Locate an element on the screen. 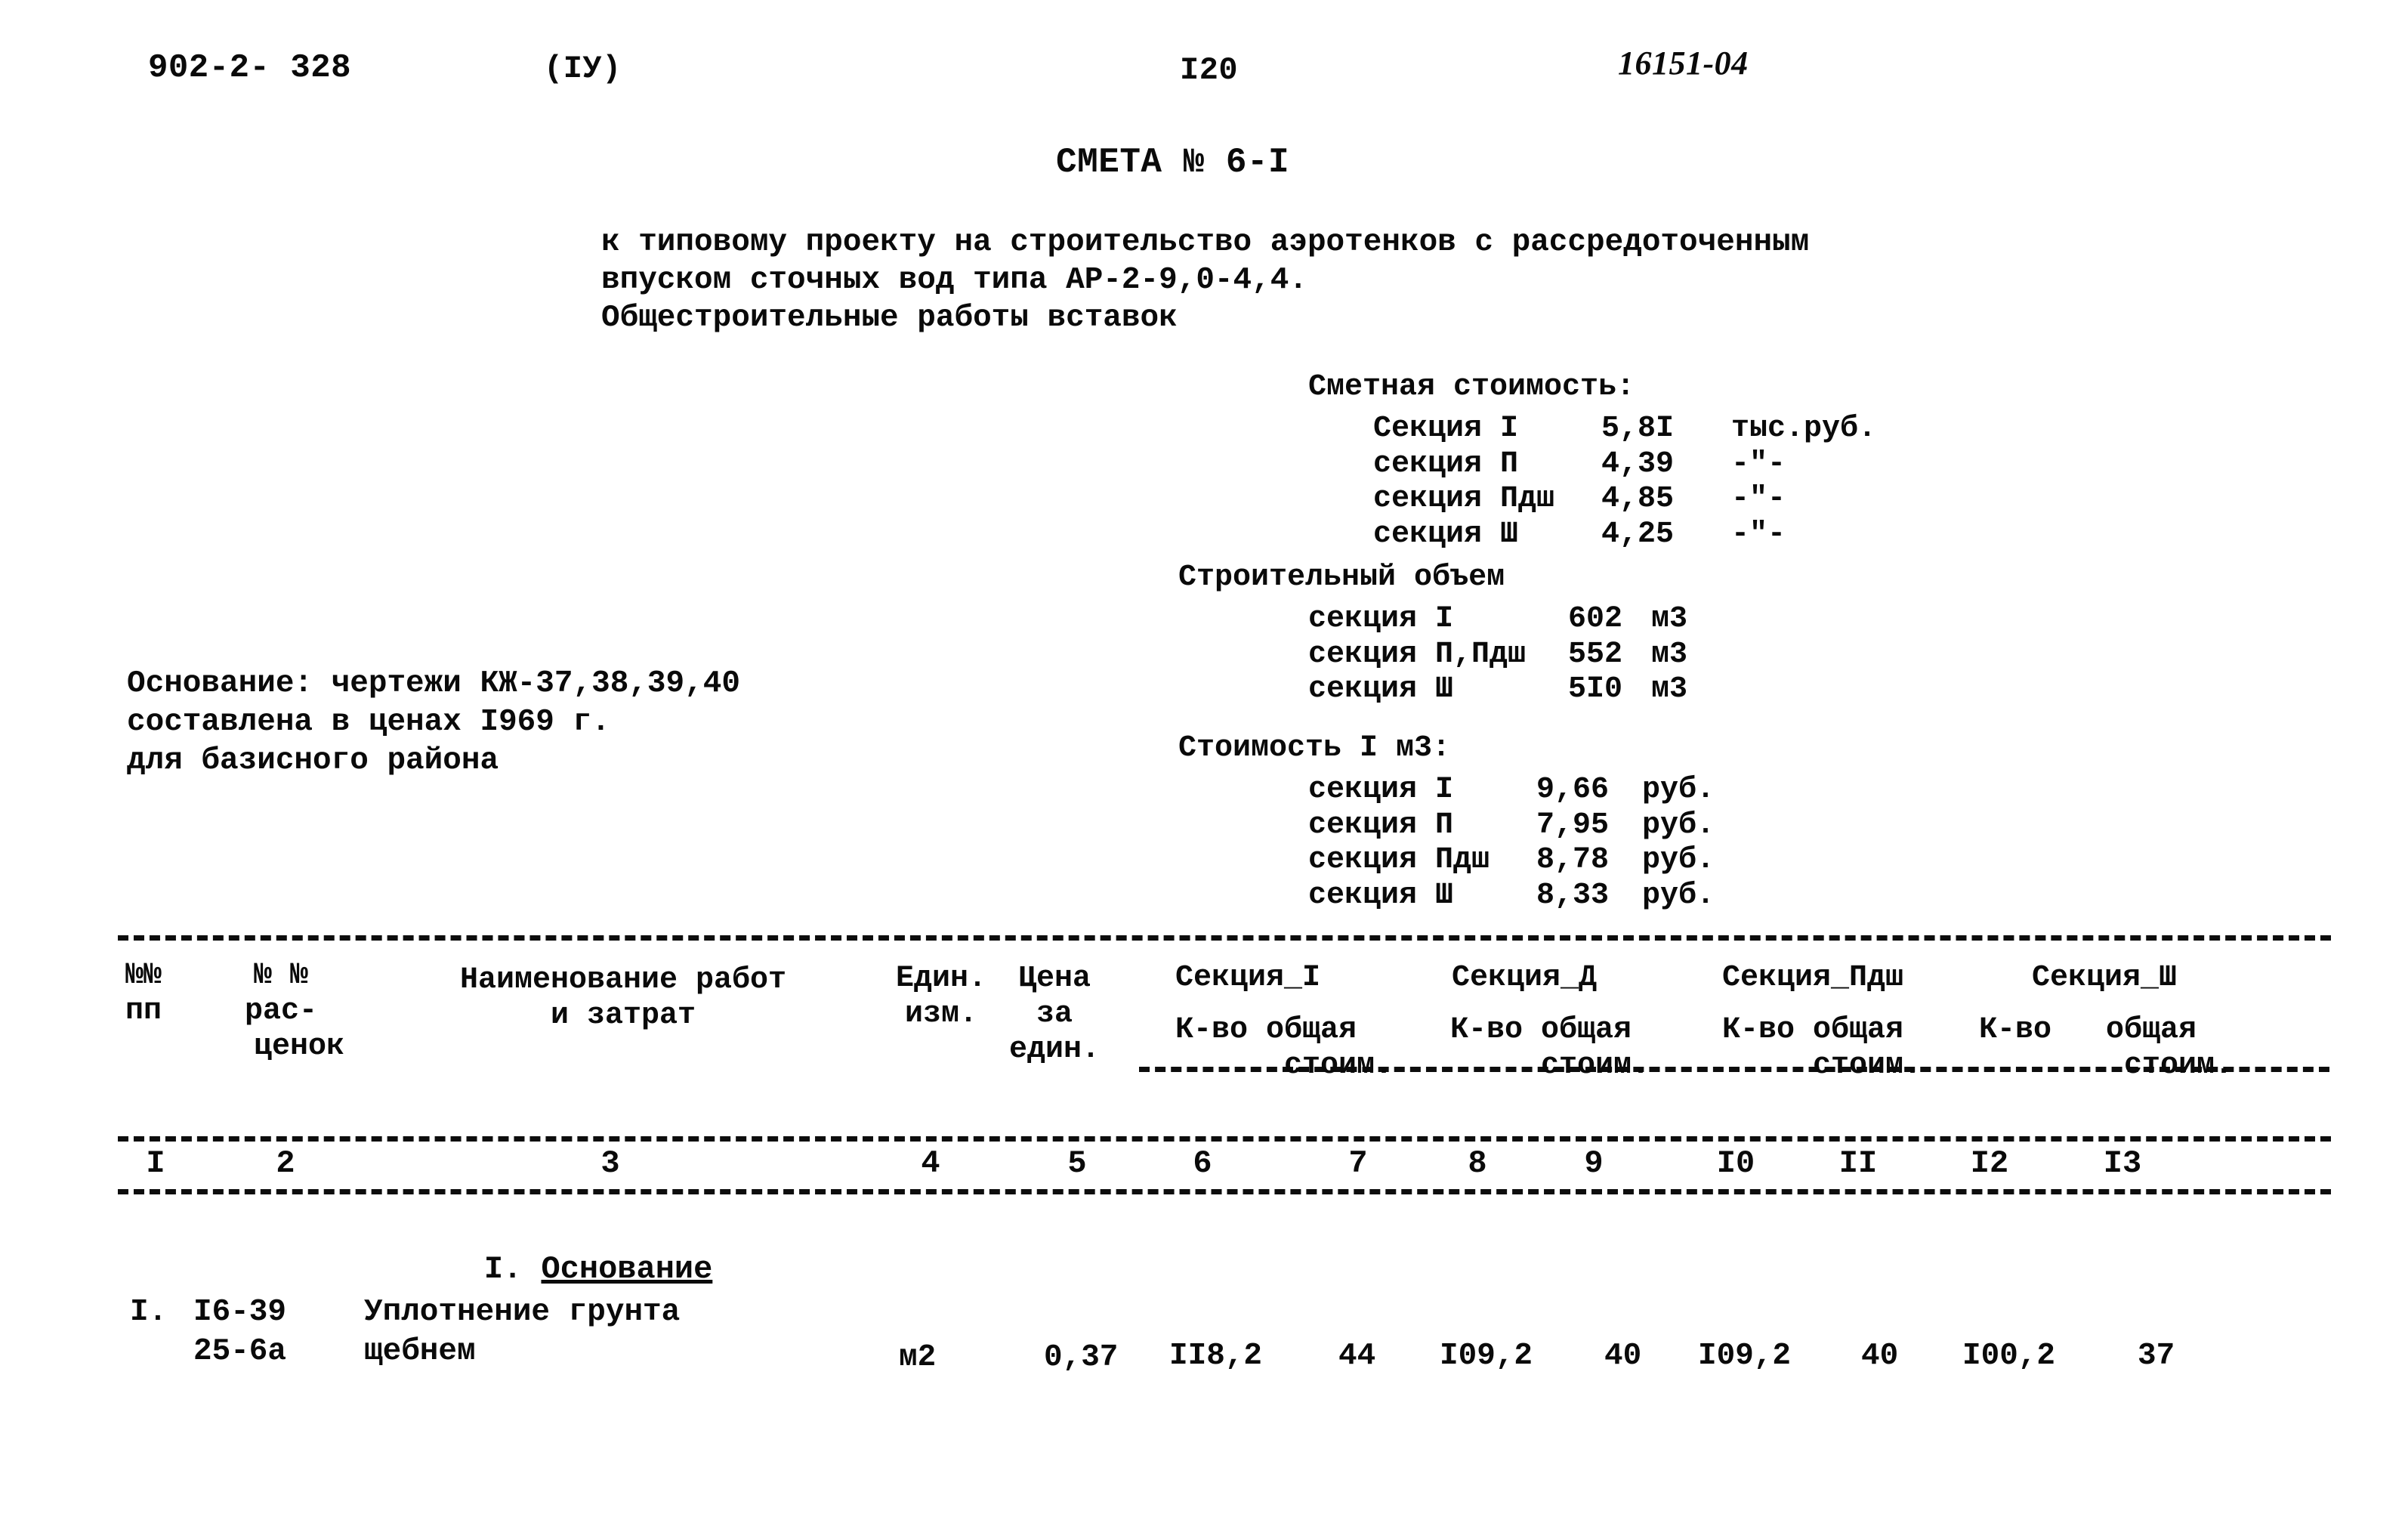  summary-row: секция I 9,66 руб. is located at coordinates (1446, 790).